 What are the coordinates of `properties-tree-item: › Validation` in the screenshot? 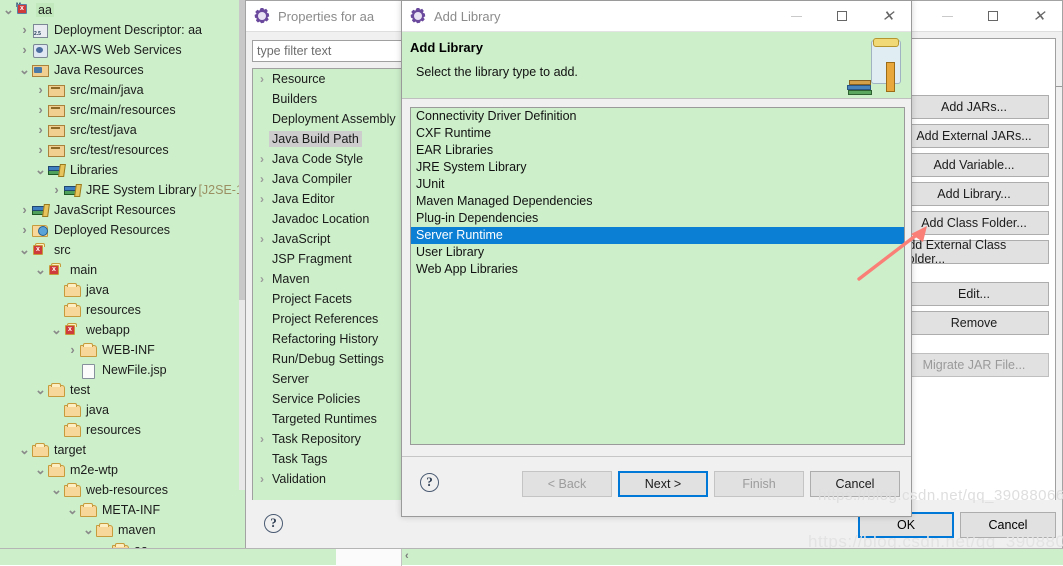 It's located at (328, 479).